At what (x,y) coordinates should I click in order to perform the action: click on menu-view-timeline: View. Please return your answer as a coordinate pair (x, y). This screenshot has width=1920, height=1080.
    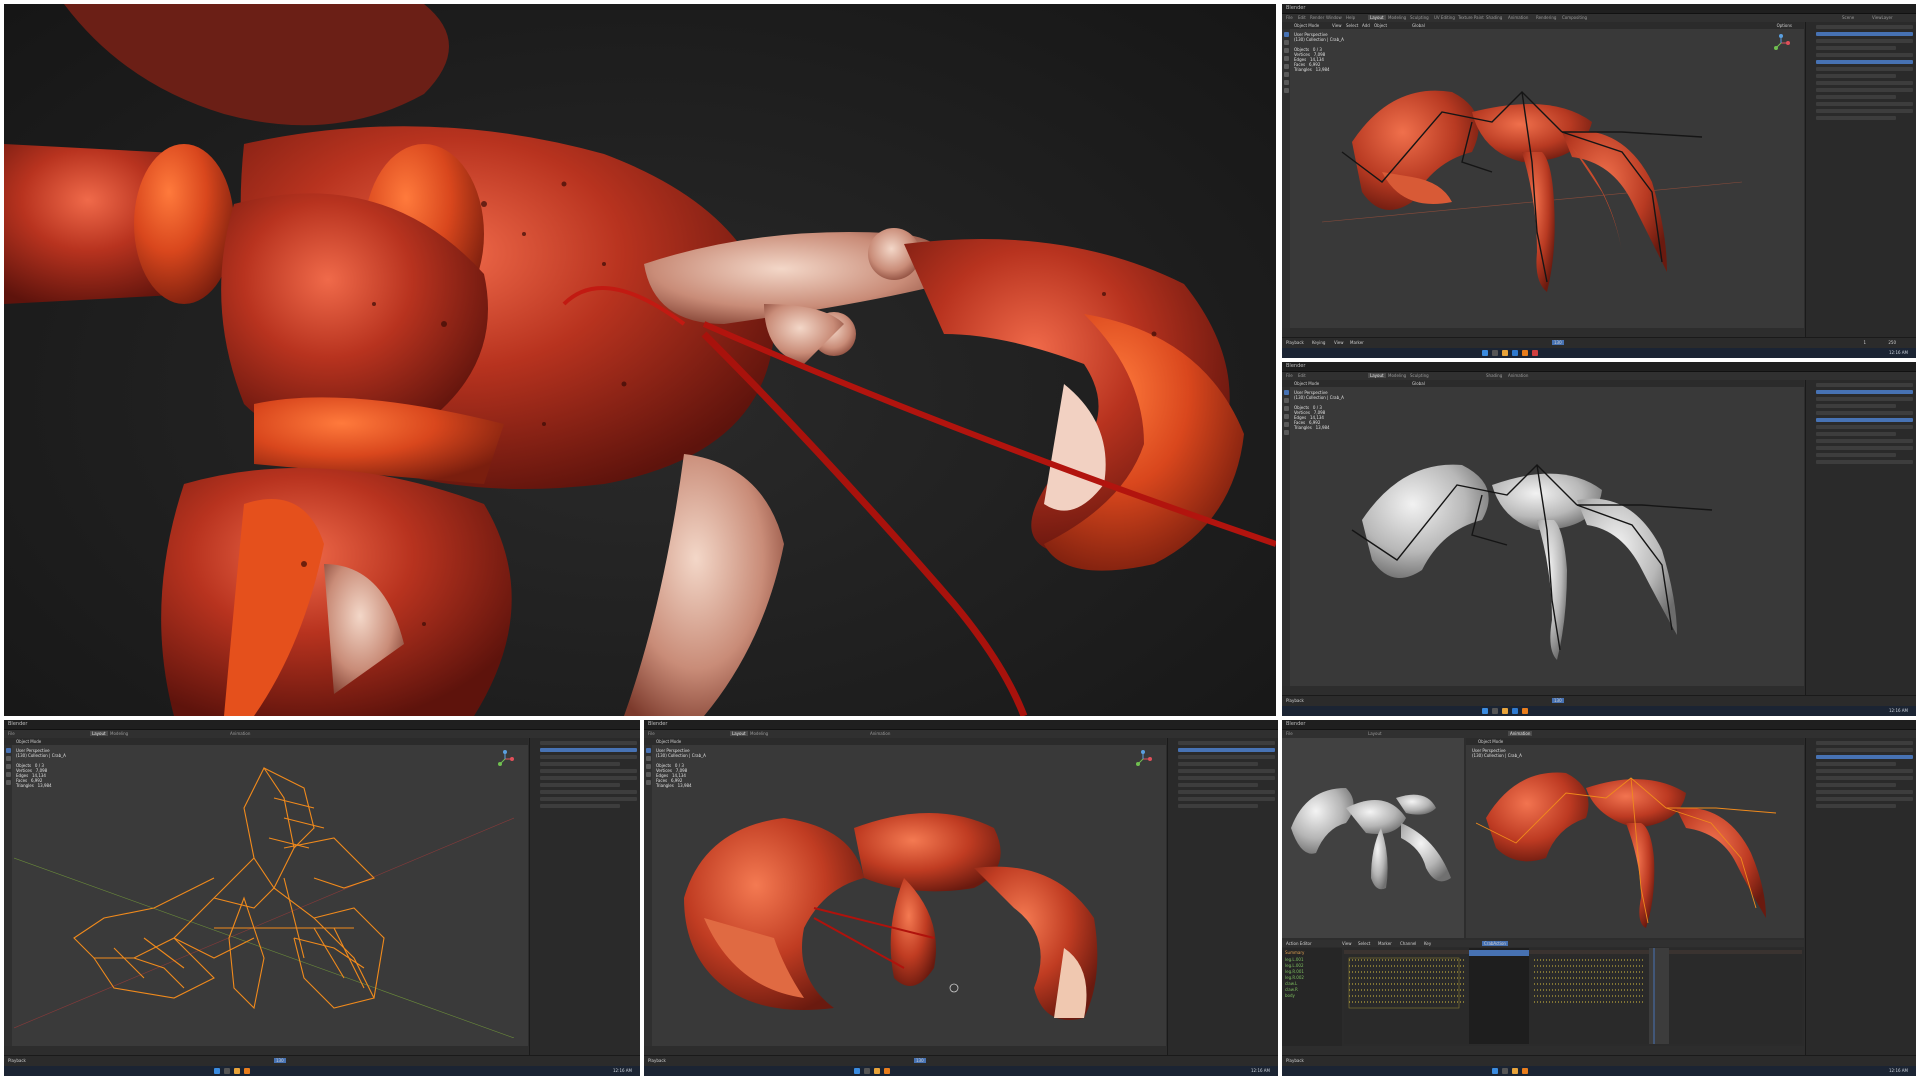
    Looking at the image, I should click on (1339, 342).